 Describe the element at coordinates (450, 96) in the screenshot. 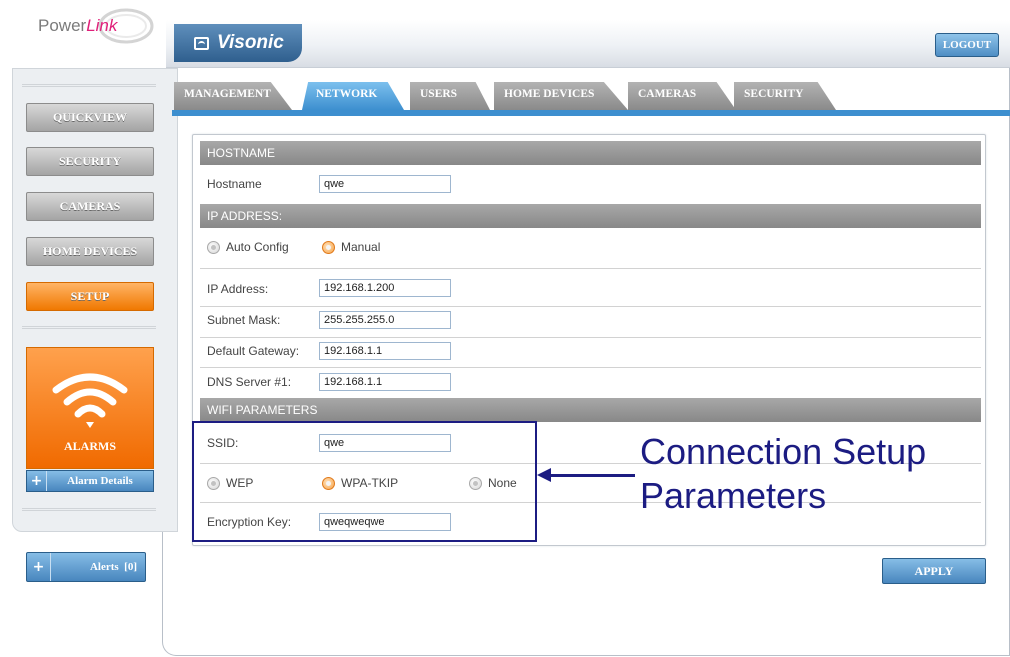

I see `tab-users: USERS` at that location.